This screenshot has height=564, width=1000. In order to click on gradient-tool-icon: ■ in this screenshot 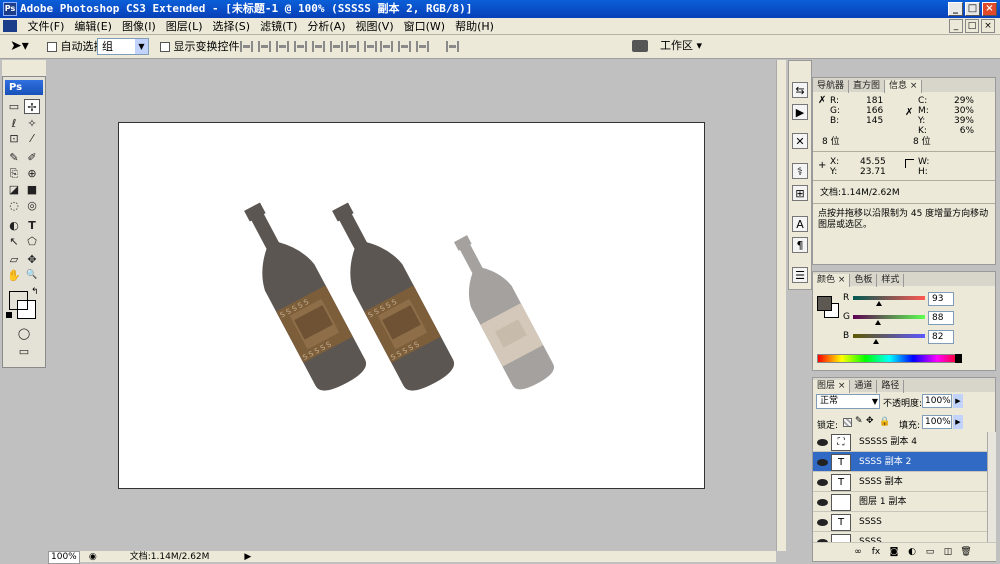, I will do `click(32, 189)`.